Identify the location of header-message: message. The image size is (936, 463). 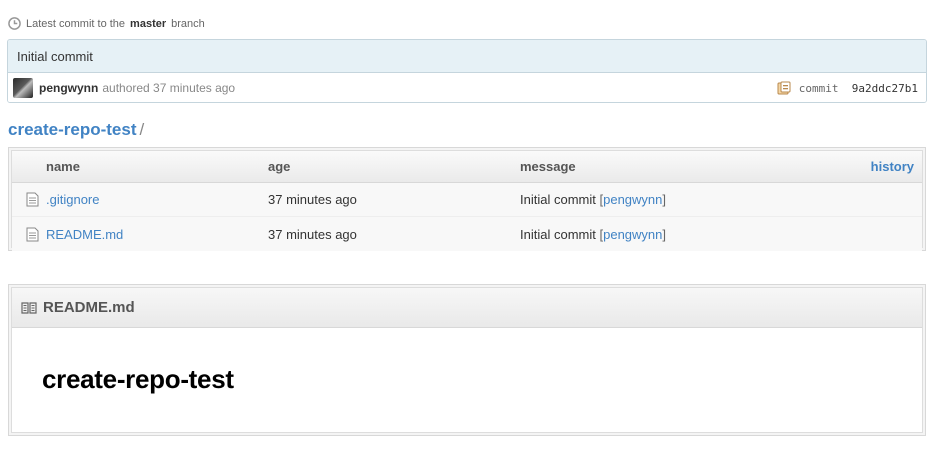
(548, 166).